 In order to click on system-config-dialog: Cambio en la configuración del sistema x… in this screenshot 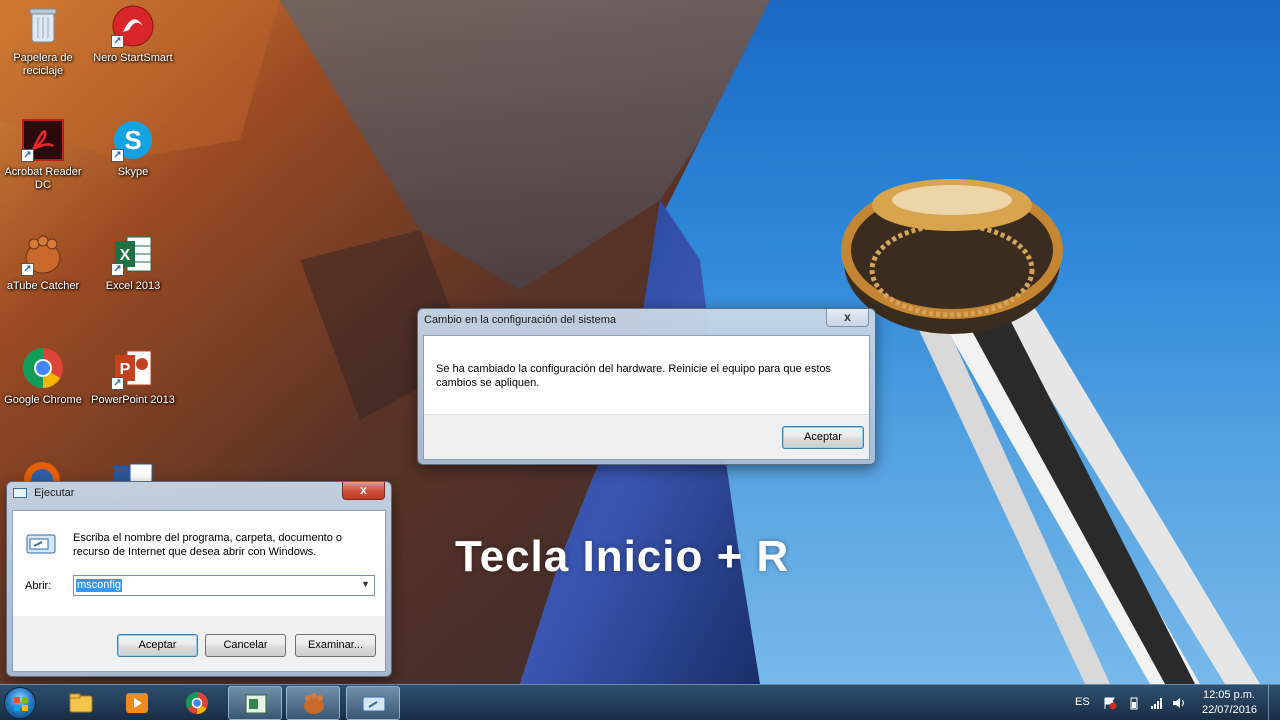, I will do `click(646, 386)`.